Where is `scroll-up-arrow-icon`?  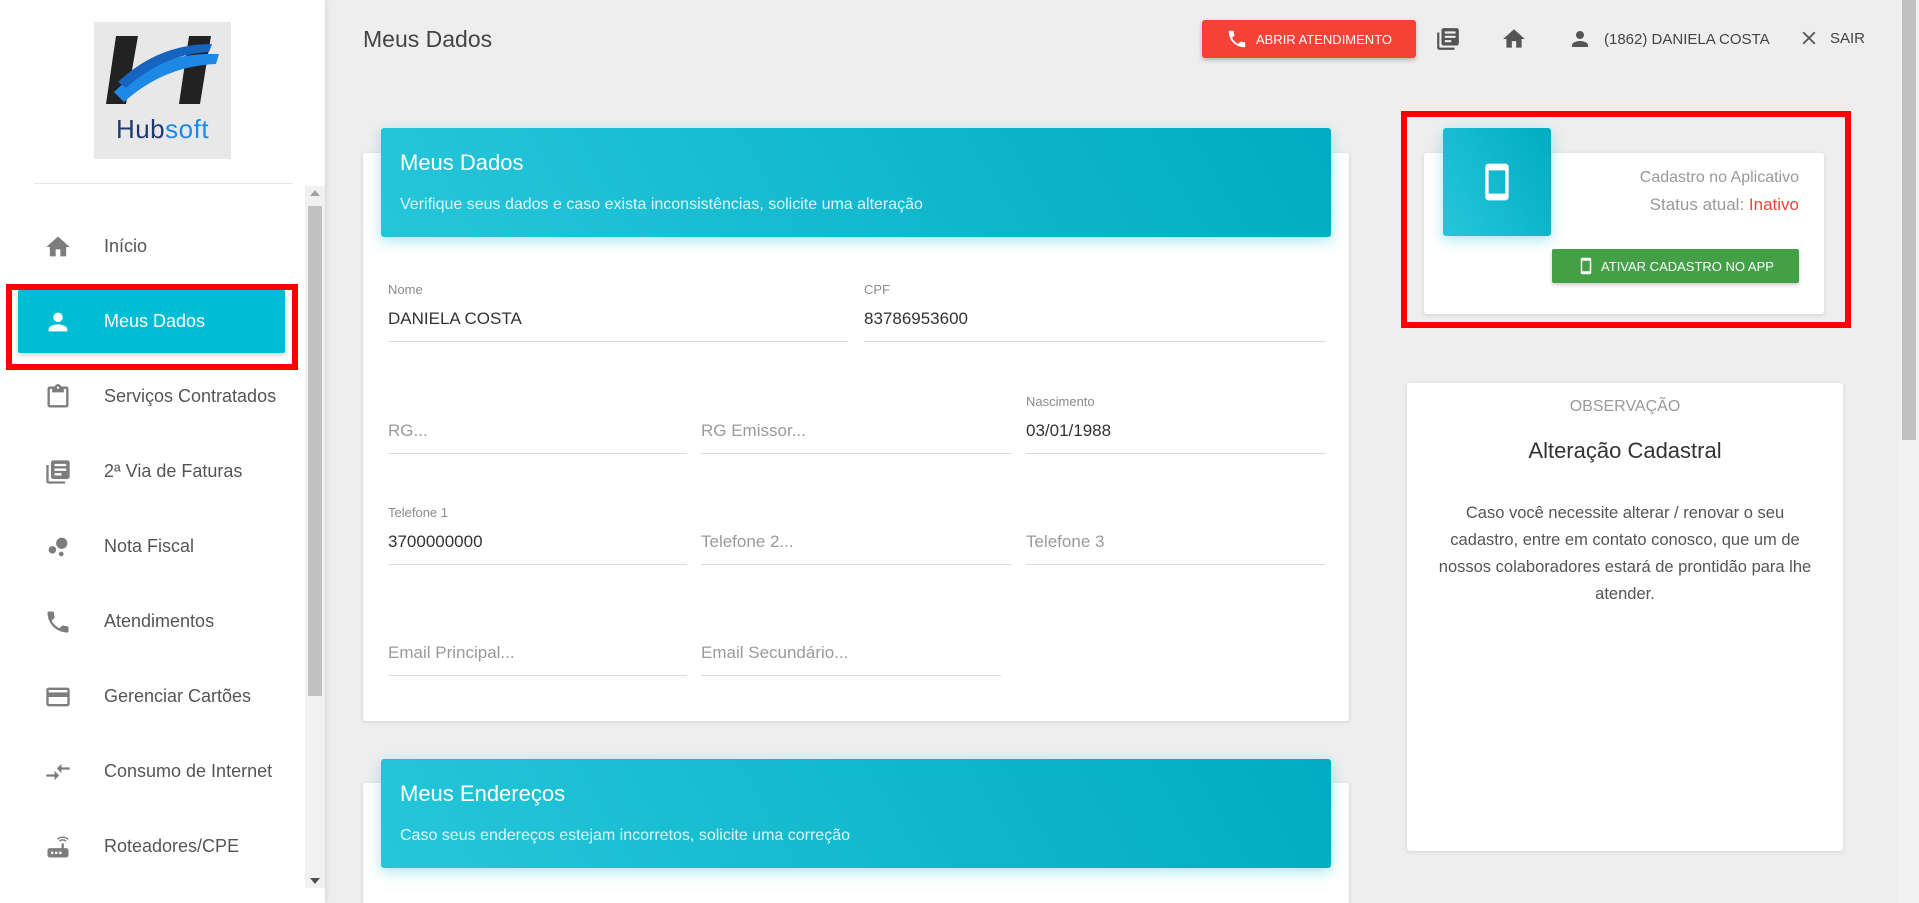
scroll-up-arrow-icon is located at coordinates (315, 193).